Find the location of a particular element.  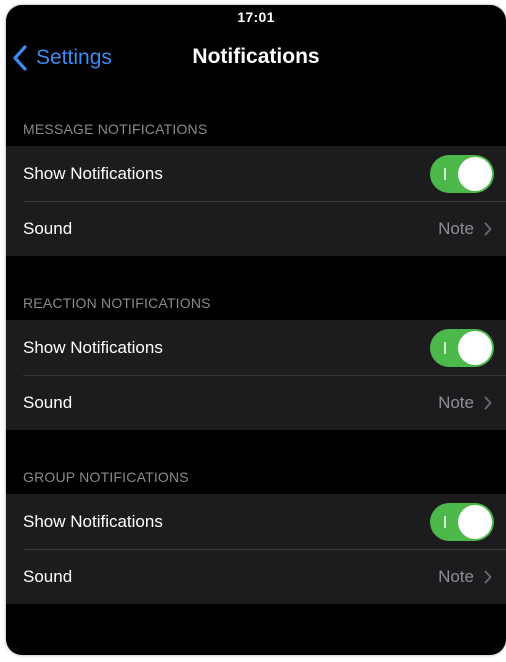

page-title: Notifications is located at coordinates (256, 56).